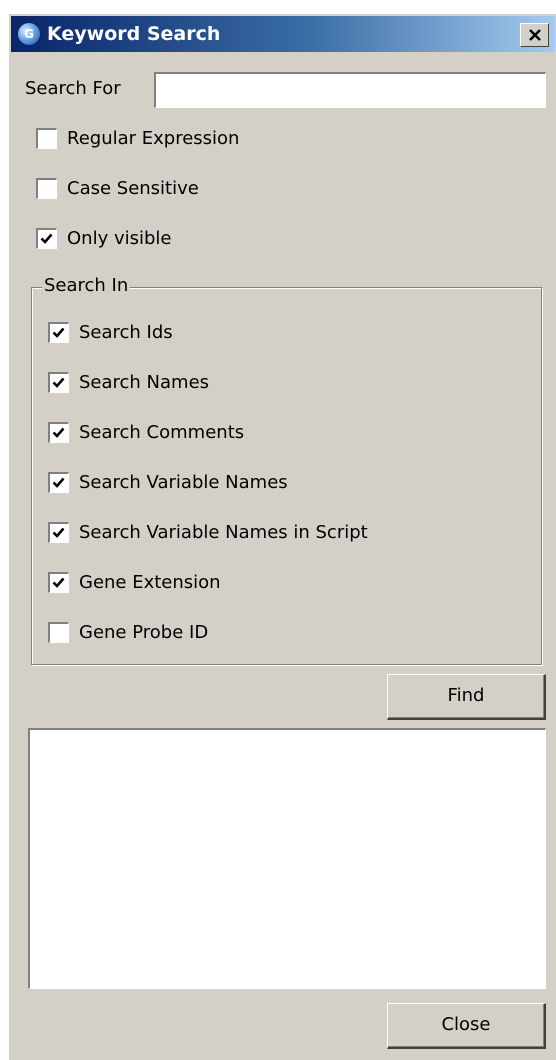 This screenshot has width=556, height=1060. What do you see at coordinates (162, 432) in the screenshot?
I see `search-comments-label: Search Comments` at bounding box center [162, 432].